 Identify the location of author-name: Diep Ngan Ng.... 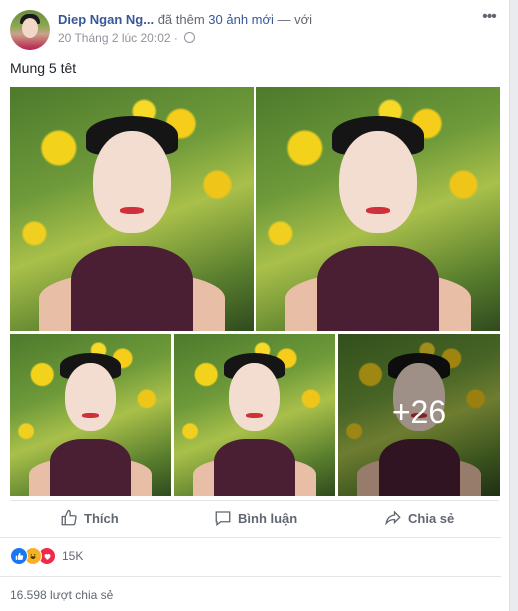
(106, 19).